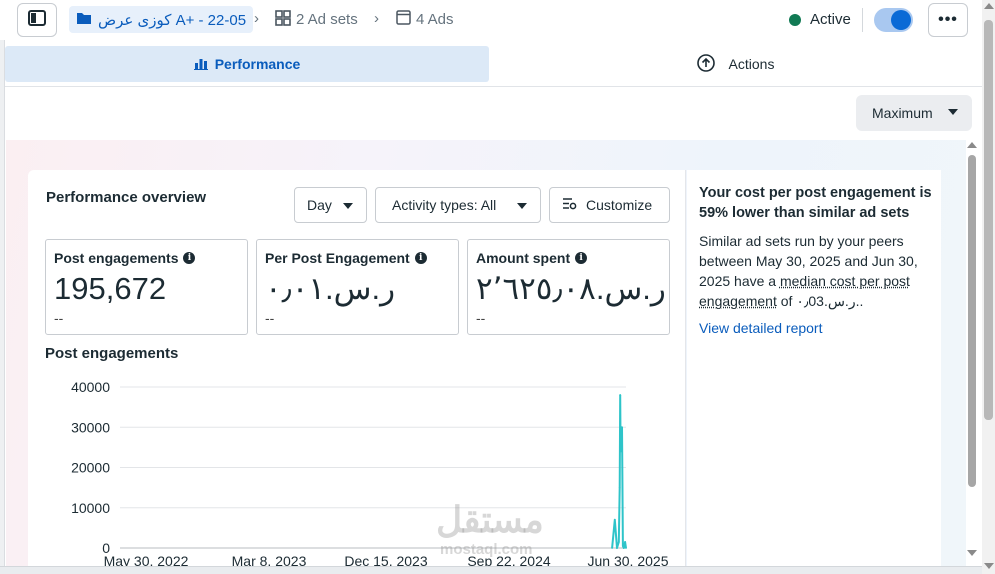 The height and width of the screenshot is (574, 995). What do you see at coordinates (126, 197) in the screenshot?
I see `overview-title: Performance overview` at bounding box center [126, 197].